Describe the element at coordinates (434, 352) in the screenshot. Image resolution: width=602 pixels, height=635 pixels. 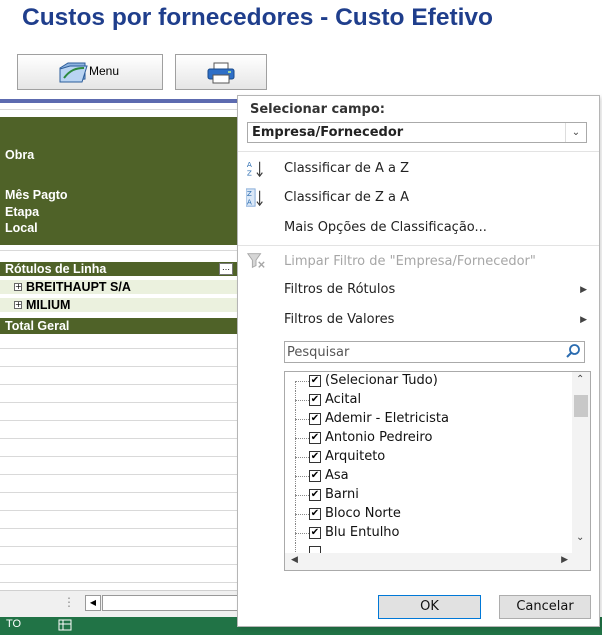
I see `search-box: Pesquisar` at that location.